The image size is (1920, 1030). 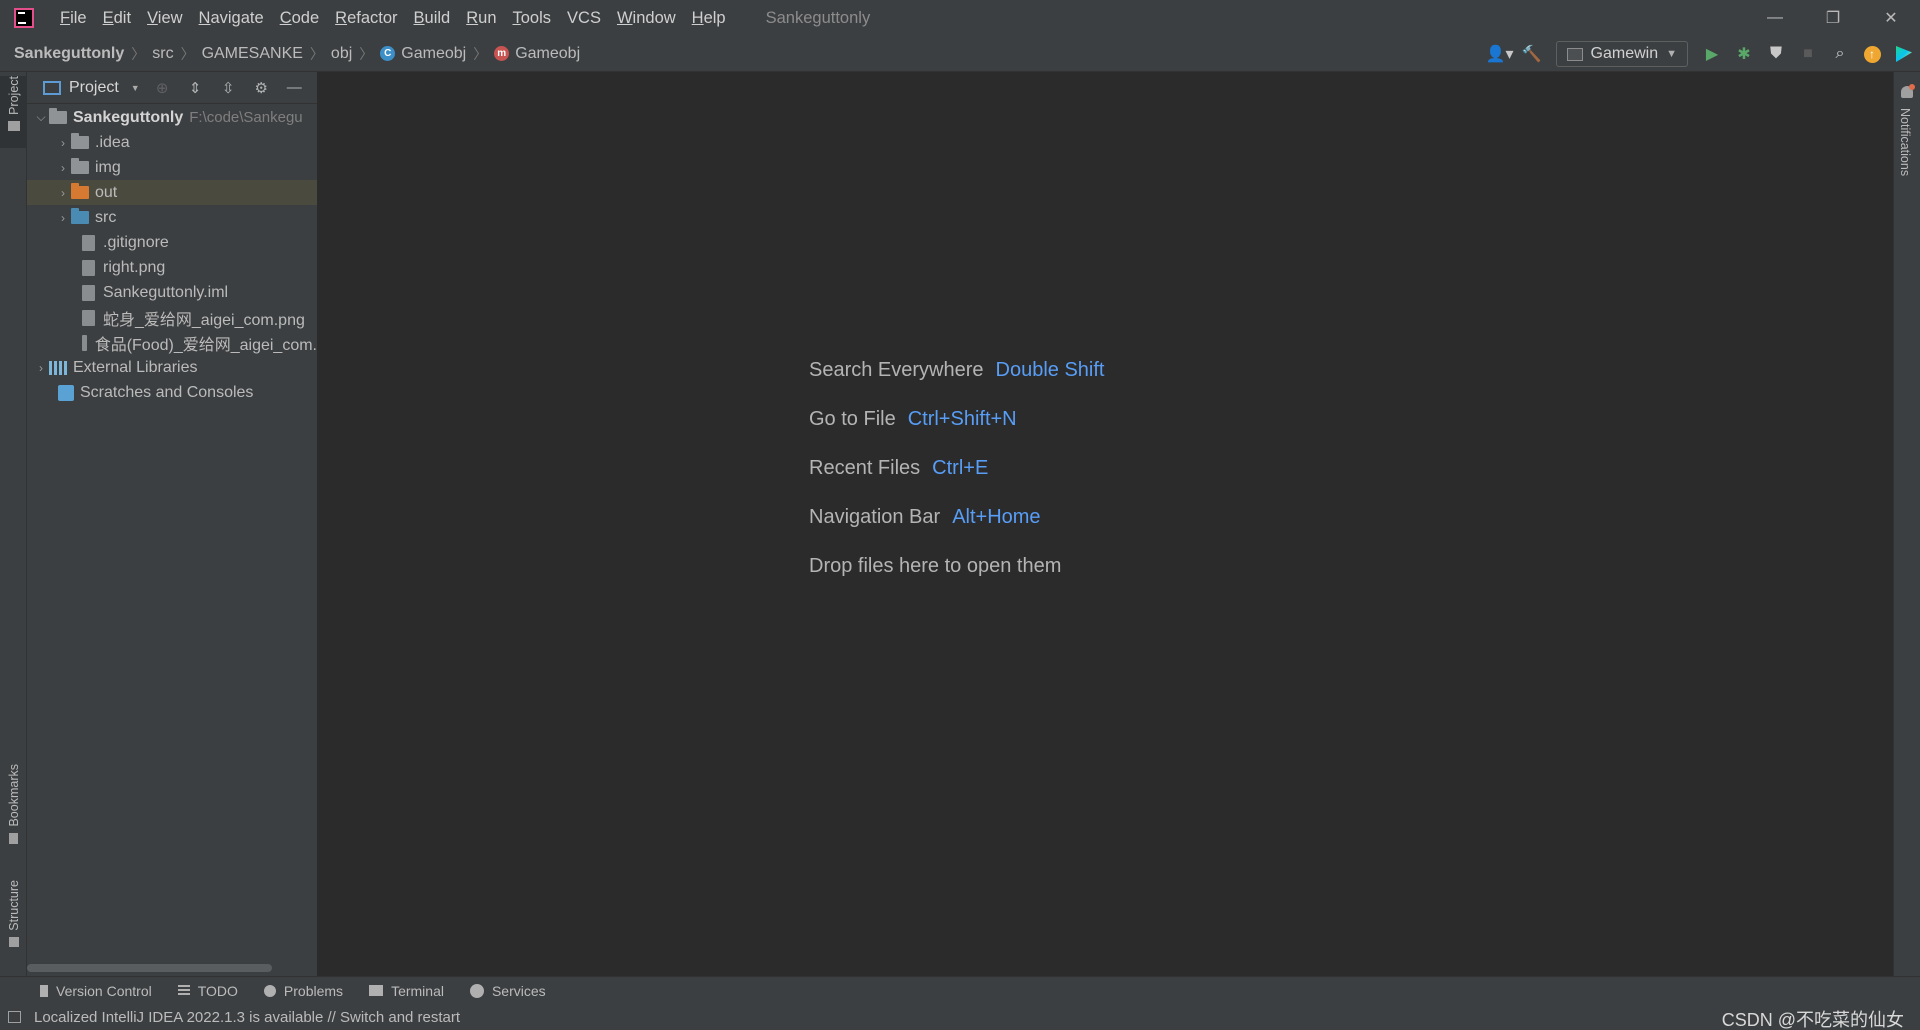 What do you see at coordinates (172, 192) in the screenshot?
I see `tree-item-out: › out` at bounding box center [172, 192].